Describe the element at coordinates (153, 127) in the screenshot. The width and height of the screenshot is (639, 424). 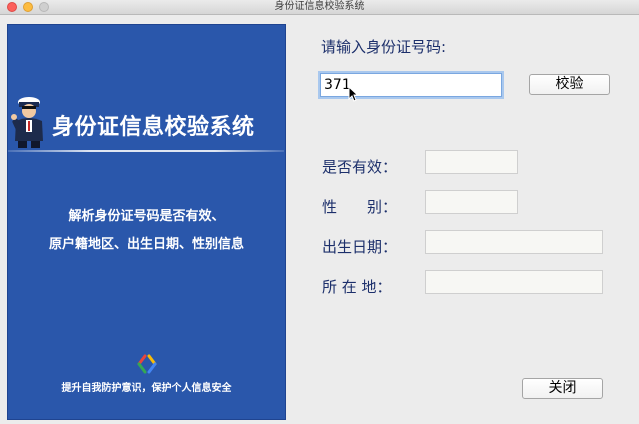
I see `banner-heading: 身份证信息校验系统` at that location.